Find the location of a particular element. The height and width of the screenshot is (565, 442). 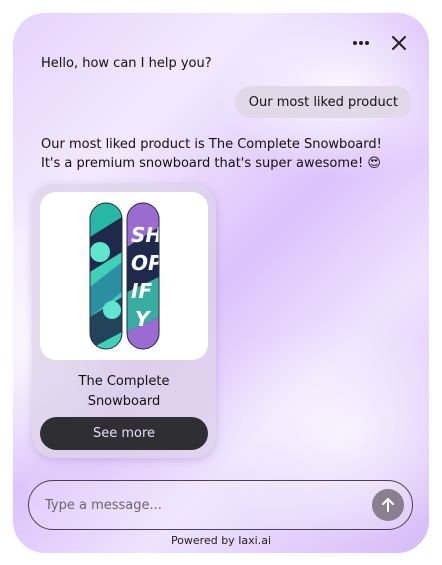

svg-text: Y is located at coordinates (143, 319).